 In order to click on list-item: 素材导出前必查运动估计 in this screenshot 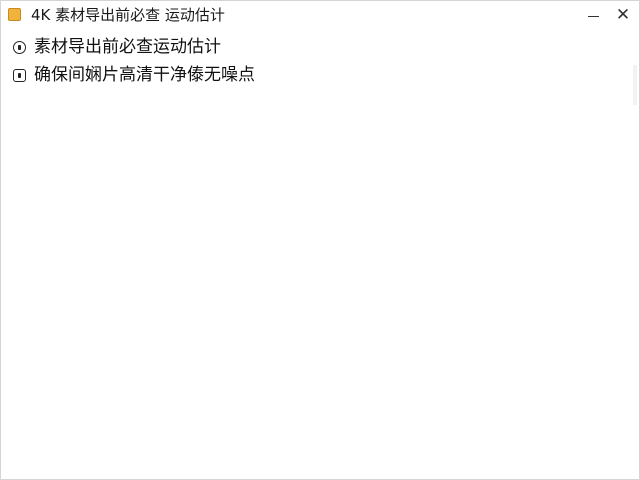, I will do `click(117, 47)`.